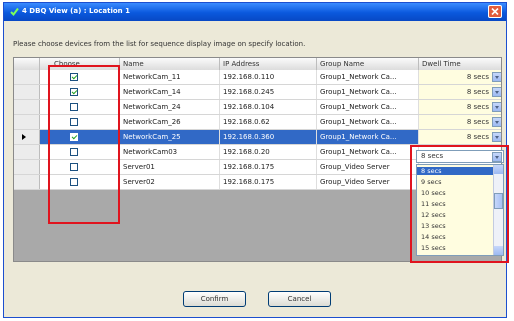  What do you see at coordinates (268, 92) in the screenshot?
I see `device-ip: 192.168.0.245` at bounding box center [268, 92].